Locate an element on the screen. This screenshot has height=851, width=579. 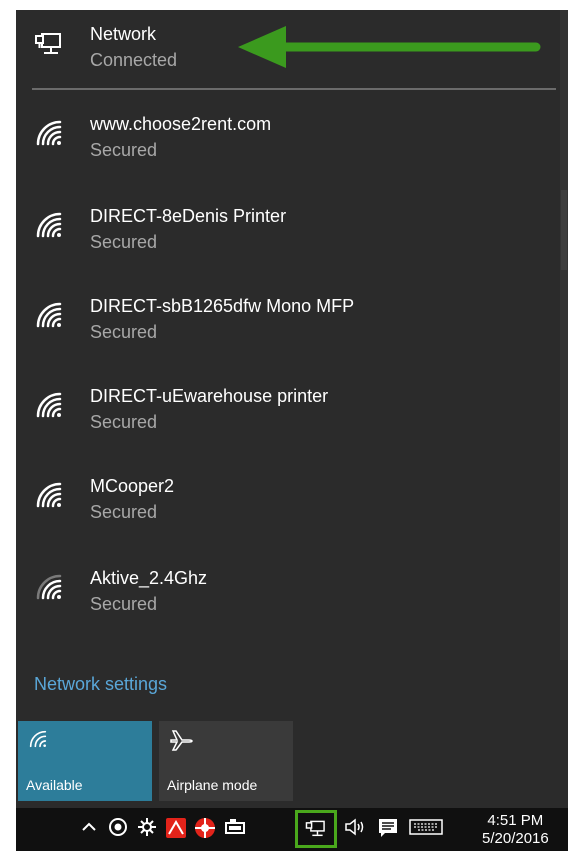
annotation-arrow is located at coordinates (389, 47).